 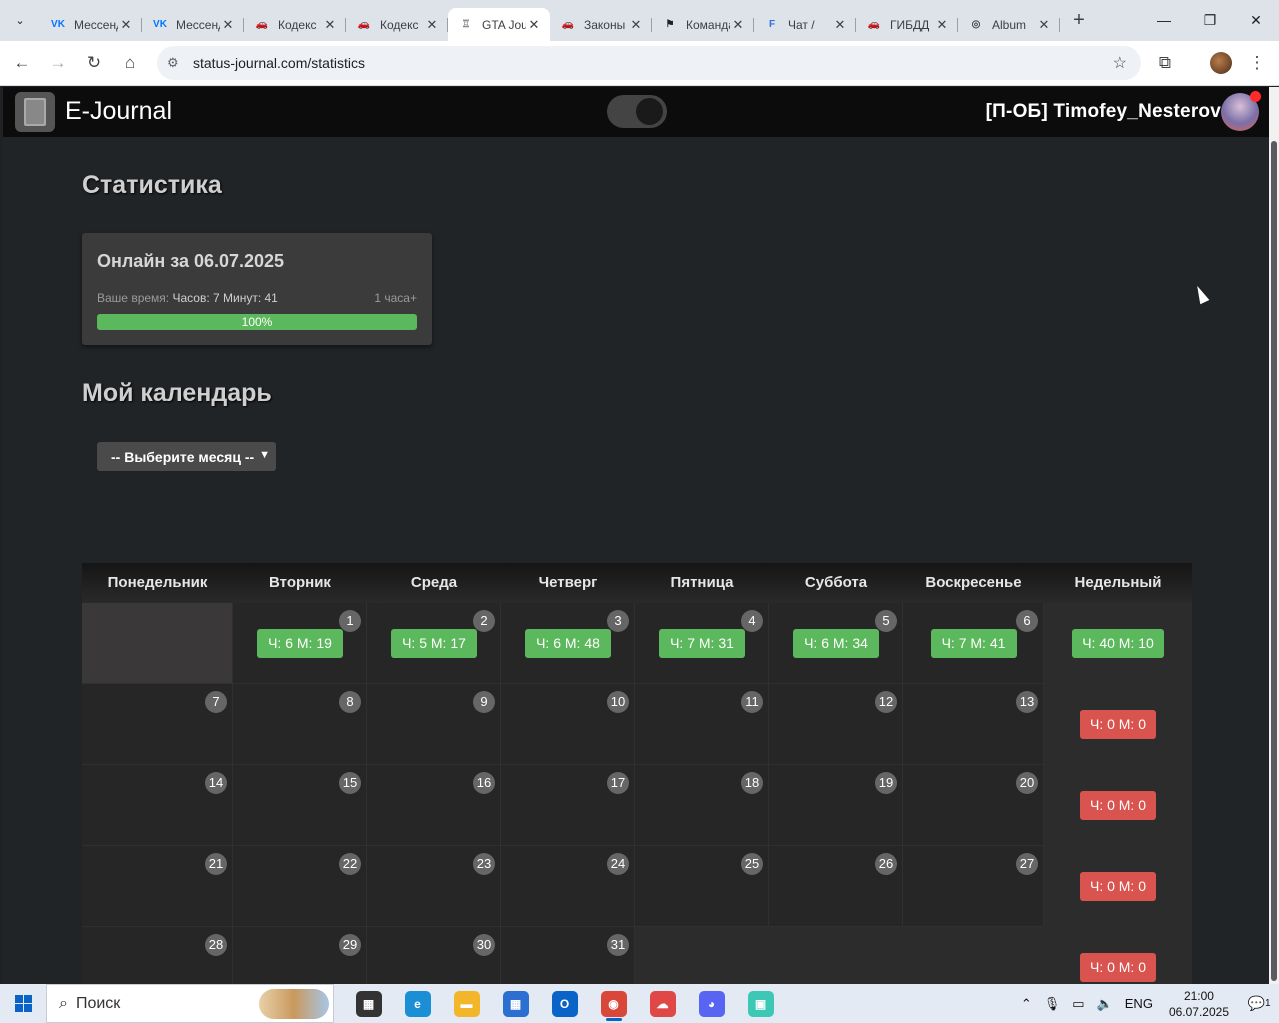 I want to click on close-window-icon: ✕, so click(x=1256, y=20).